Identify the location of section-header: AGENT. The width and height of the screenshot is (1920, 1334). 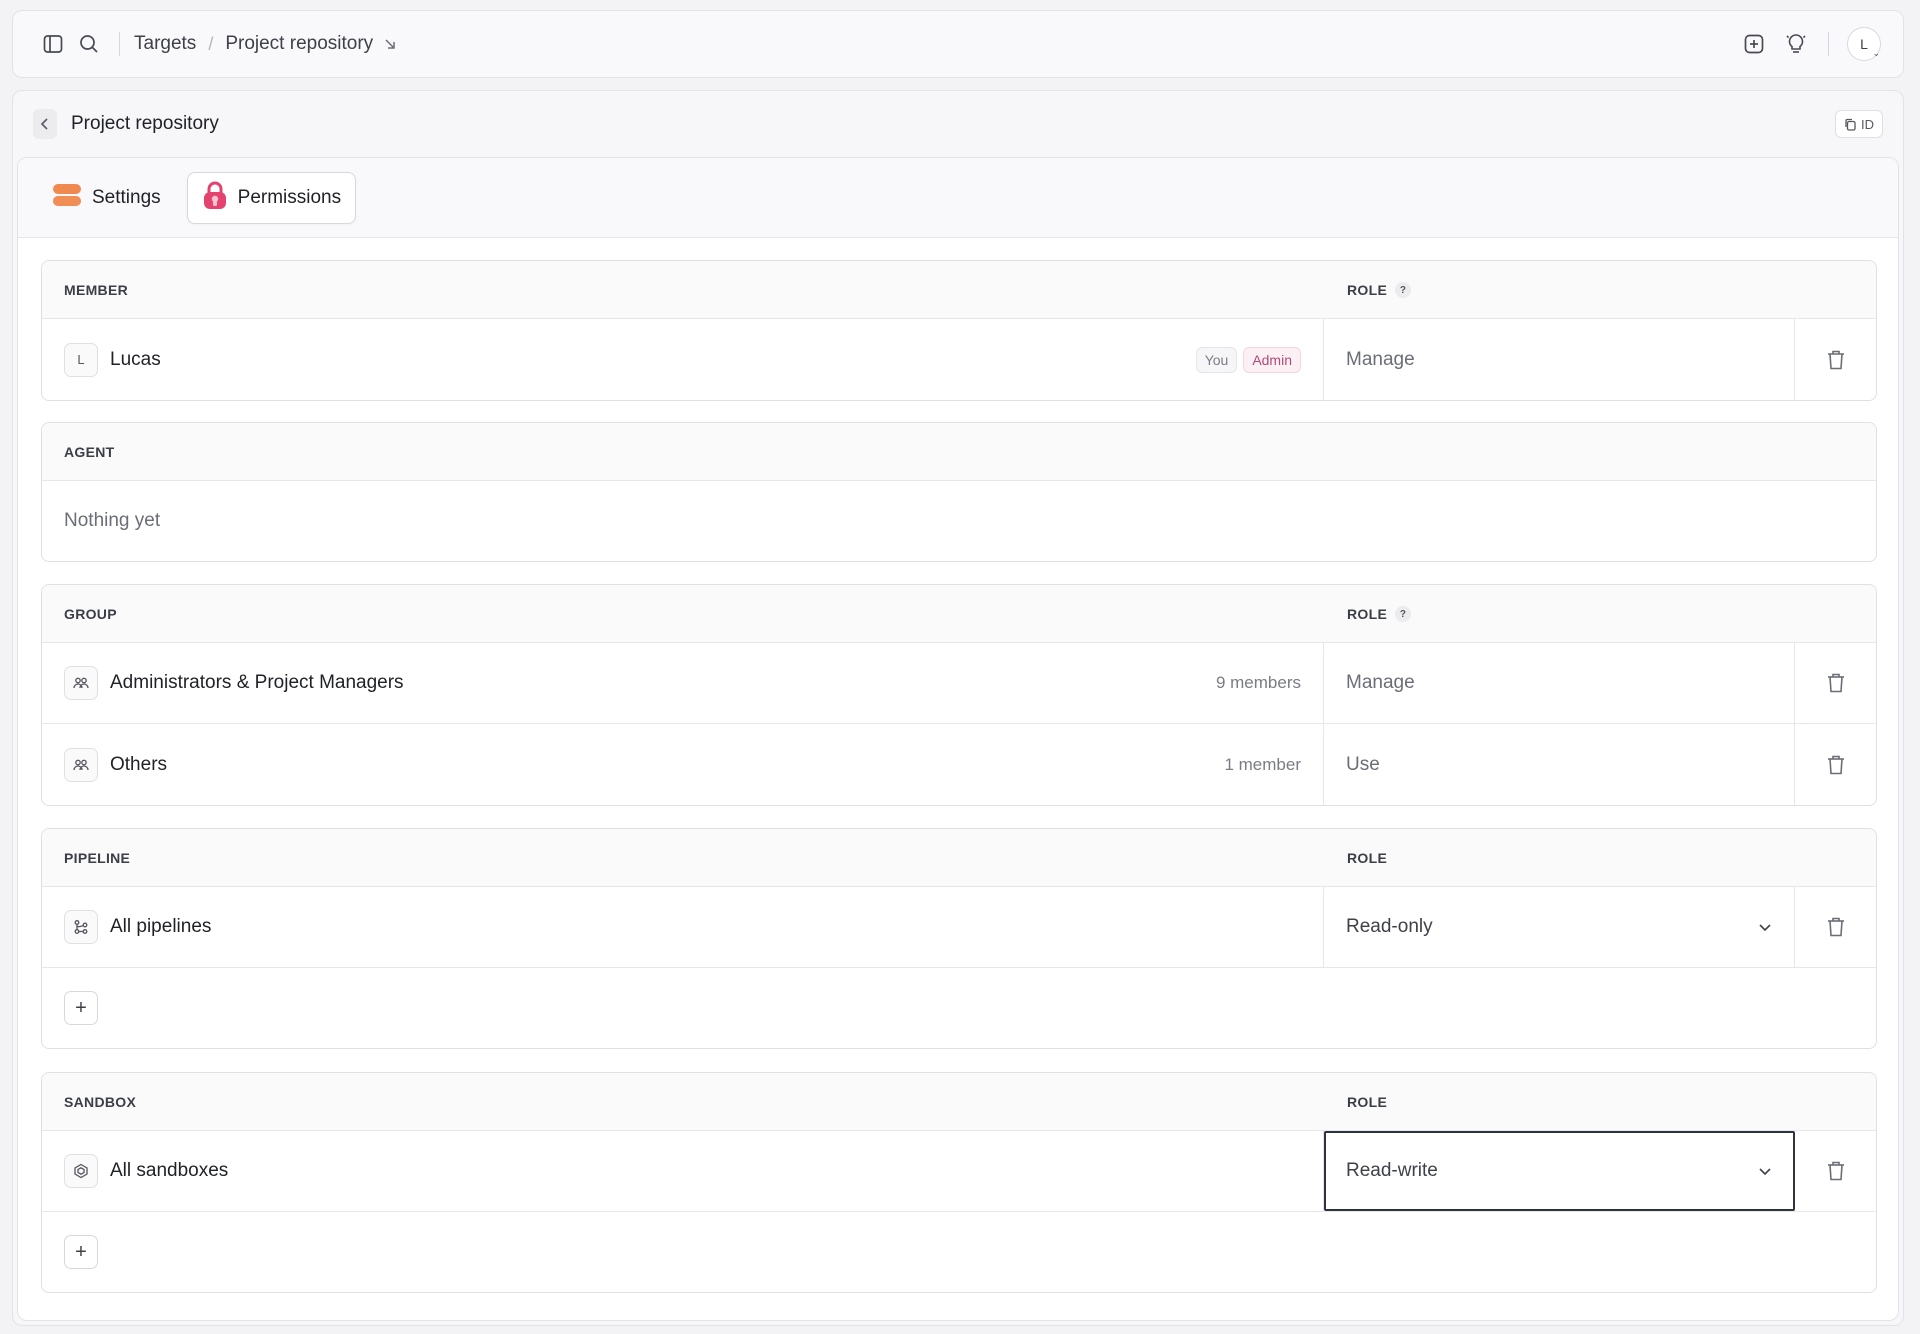
(959, 452).